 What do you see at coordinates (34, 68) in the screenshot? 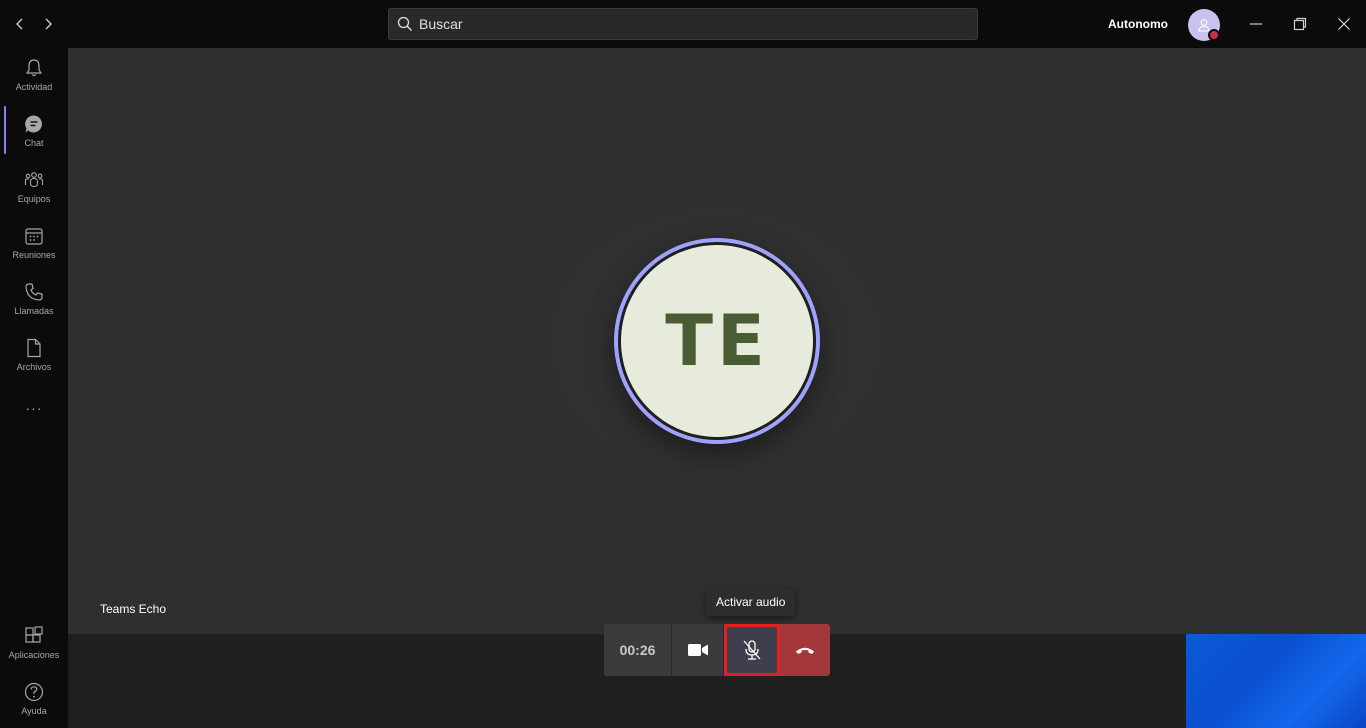
I see `bell-icon` at bounding box center [34, 68].